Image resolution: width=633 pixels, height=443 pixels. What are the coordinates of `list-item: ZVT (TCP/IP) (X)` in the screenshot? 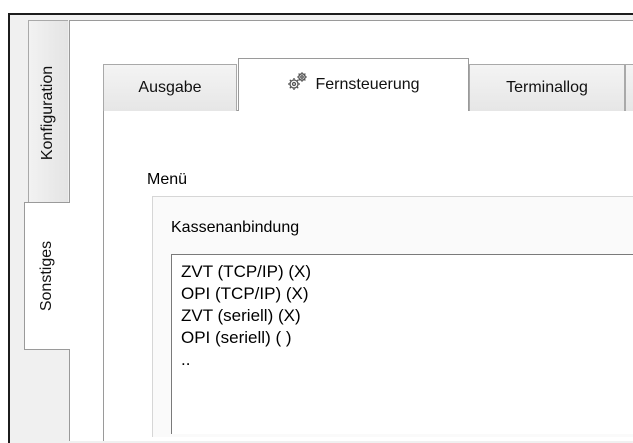 It's located at (407, 272).